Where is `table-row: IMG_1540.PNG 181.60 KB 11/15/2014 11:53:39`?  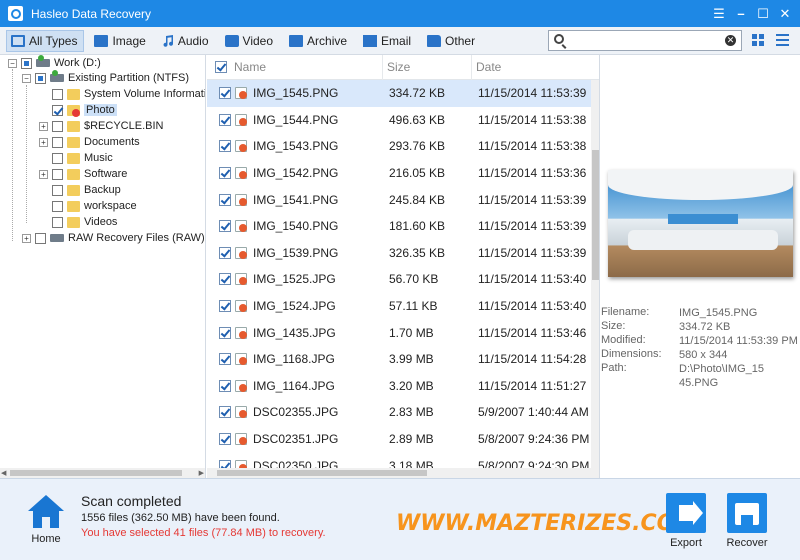
table-row: IMG_1540.PNG 181.60 KB 11/15/2014 11:53:39 is located at coordinates (399, 226).